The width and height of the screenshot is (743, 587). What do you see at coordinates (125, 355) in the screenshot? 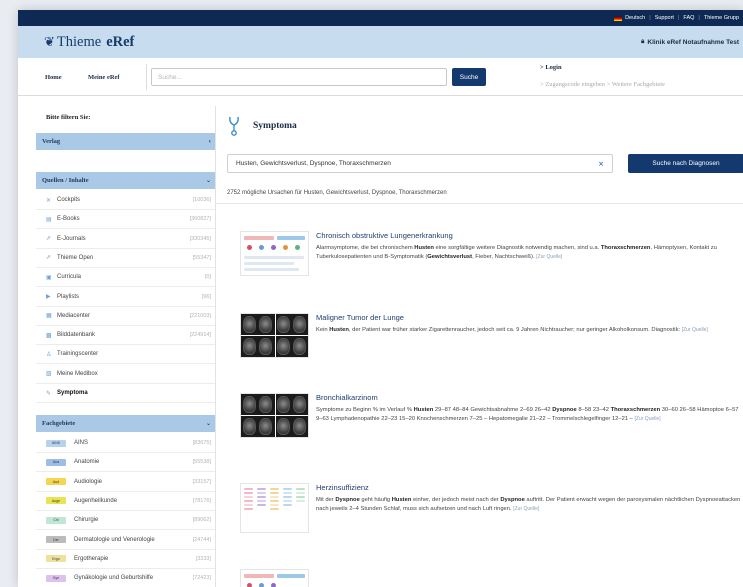
I see `source-filter-item: ♙ Trainingscenter` at bounding box center [125, 355].